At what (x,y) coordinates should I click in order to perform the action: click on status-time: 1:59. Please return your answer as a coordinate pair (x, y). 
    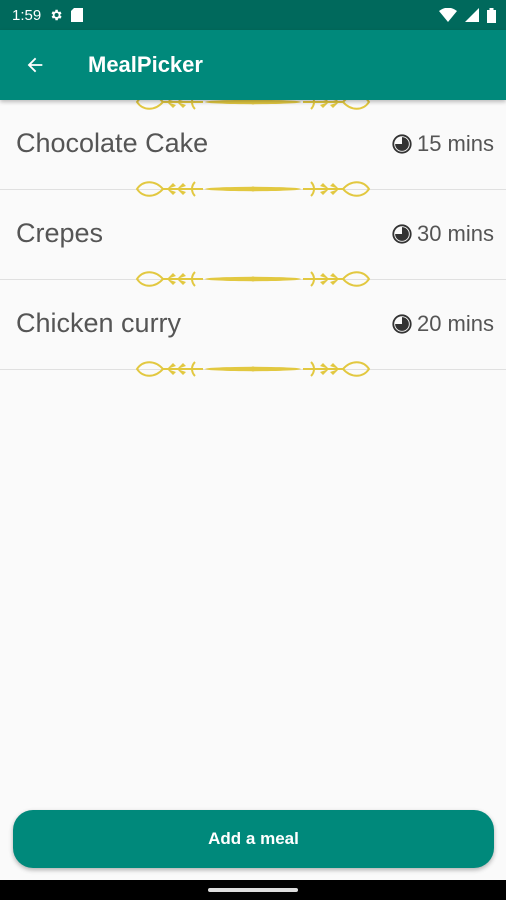
    Looking at the image, I should click on (27, 15).